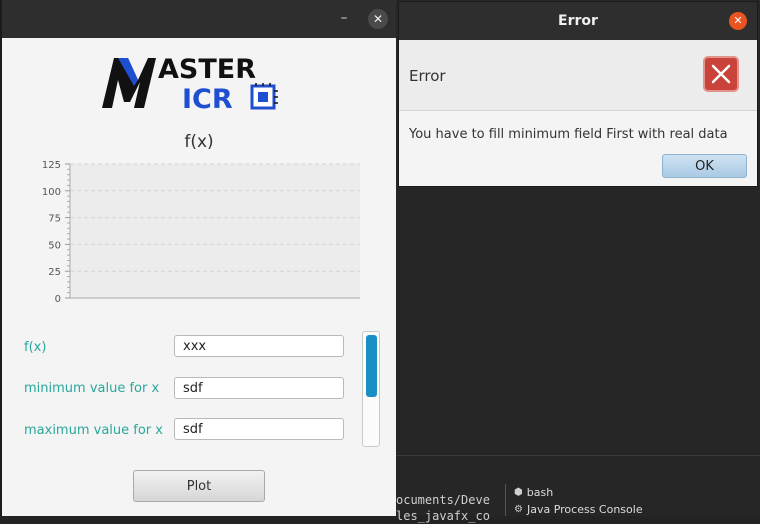 The height and width of the screenshot is (524, 760). Describe the element at coordinates (578, 75) in the screenshot. I see `dialog-header: Error` at that location.